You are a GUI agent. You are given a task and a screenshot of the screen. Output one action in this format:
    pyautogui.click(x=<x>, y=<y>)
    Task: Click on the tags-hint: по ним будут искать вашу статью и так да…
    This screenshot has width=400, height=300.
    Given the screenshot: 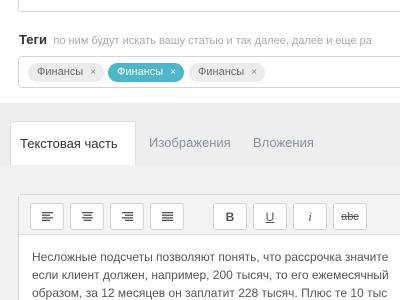 What is the action you would take?
    pyautogui.click(x=212, y=41)
    